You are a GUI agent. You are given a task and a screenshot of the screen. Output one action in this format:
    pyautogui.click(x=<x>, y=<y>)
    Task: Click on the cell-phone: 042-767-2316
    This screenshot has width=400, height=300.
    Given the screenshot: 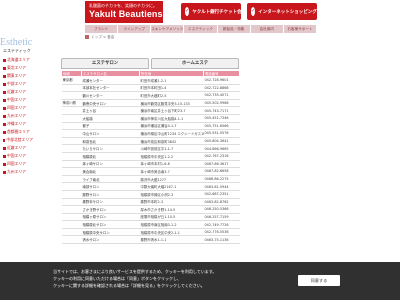 What is the action you would take?
    pyautogui.click(x=221, y=156)
    